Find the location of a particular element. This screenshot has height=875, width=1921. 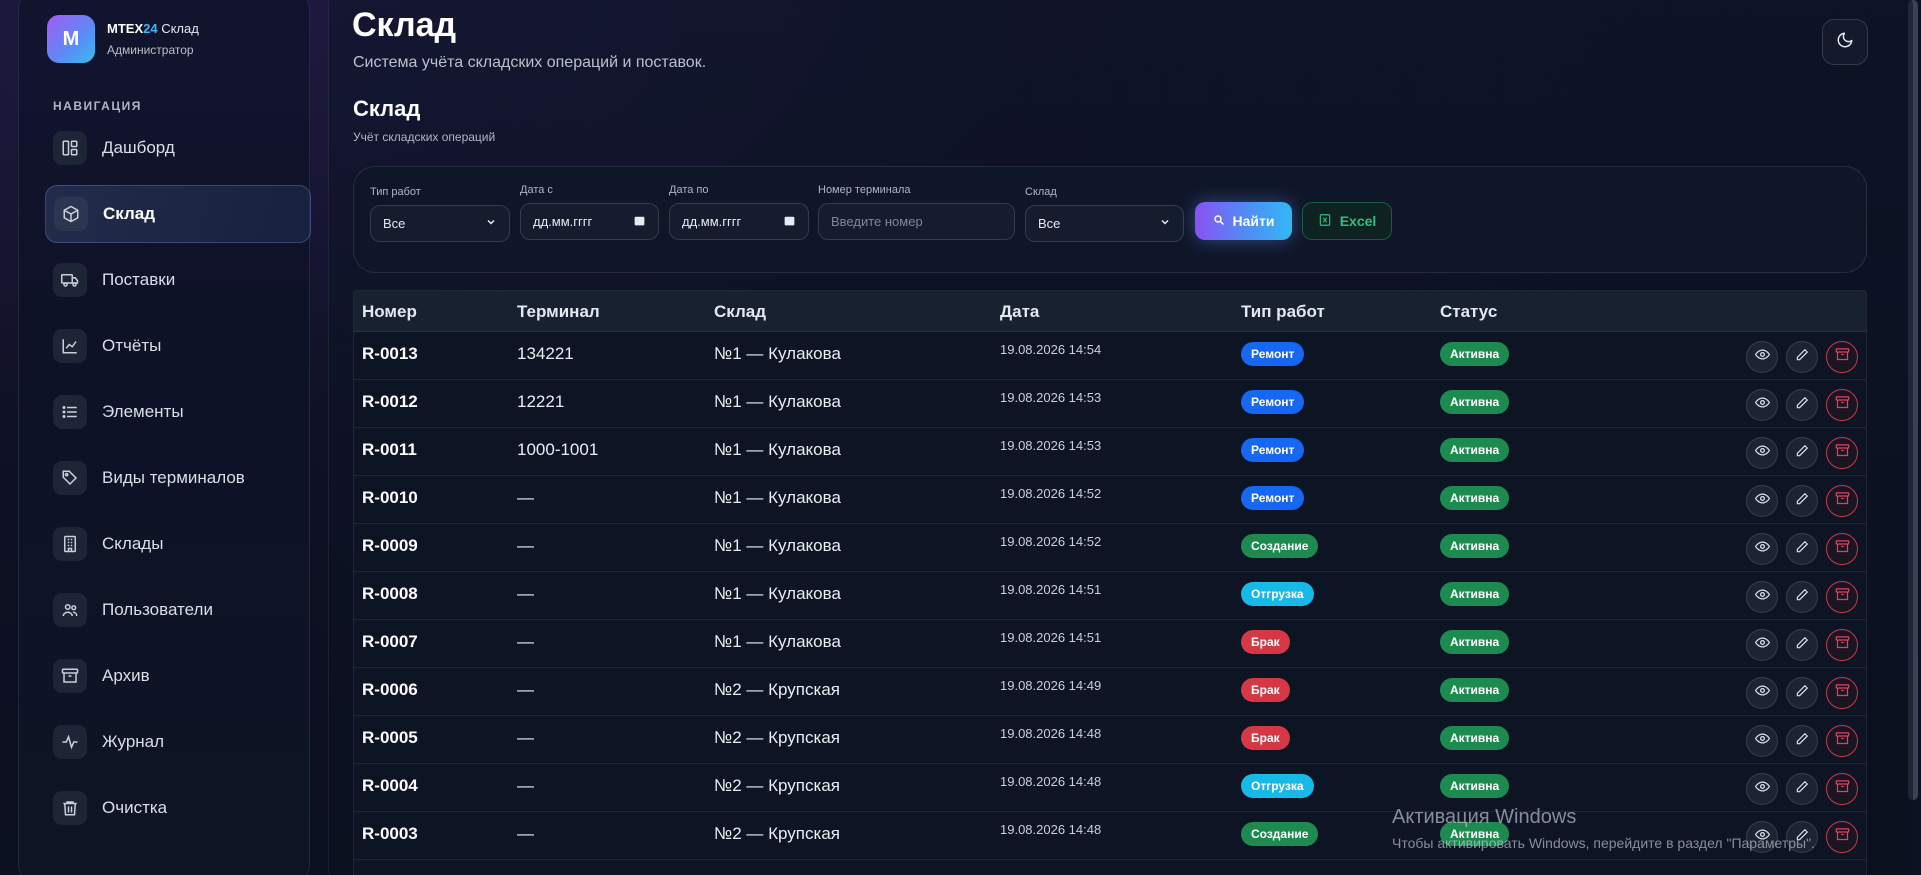

work-type-badge: Брак is located at coordinates (1265, 642).